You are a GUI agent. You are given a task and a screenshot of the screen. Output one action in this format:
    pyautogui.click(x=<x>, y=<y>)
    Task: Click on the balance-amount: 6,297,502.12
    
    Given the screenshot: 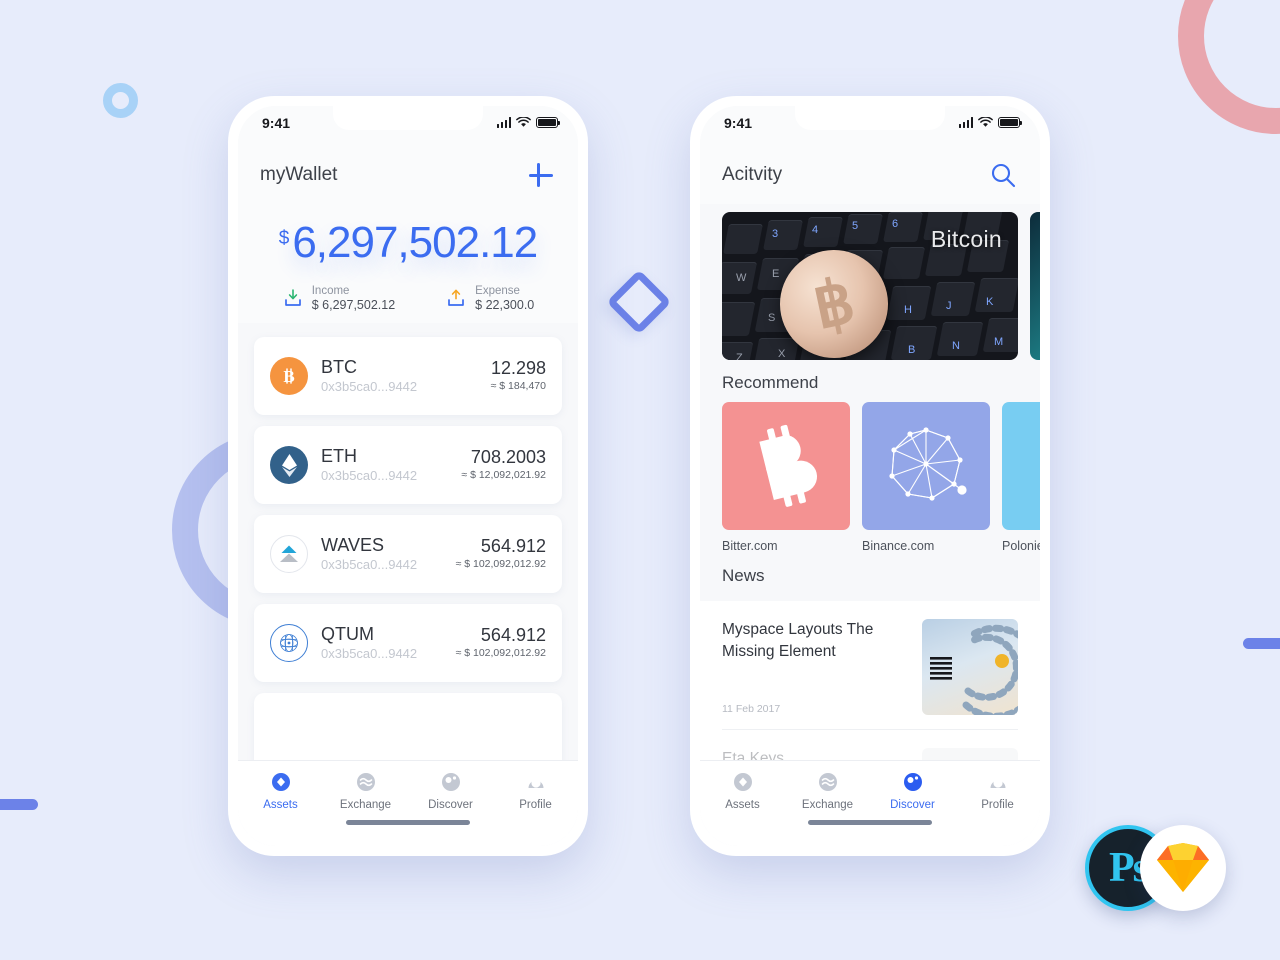 What is the action you would take?
    pyautogui.click(x=415, y=242)
    